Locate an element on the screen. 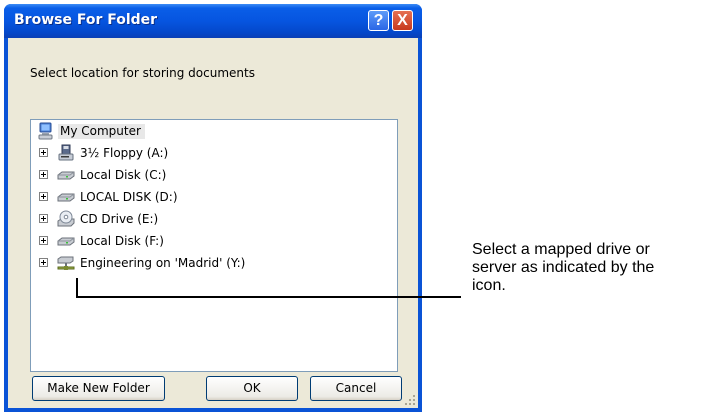 The image size is (724, 415). tree-root-label: My Computer is located at coordinates (101, 131).